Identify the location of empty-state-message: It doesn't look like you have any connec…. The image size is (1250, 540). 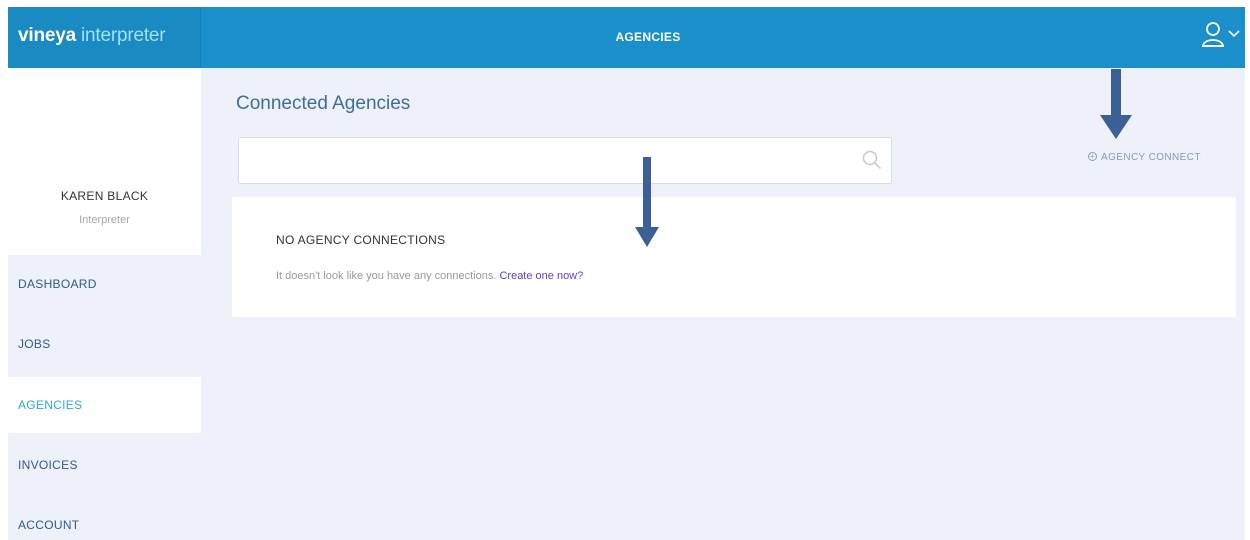
(388, 276).